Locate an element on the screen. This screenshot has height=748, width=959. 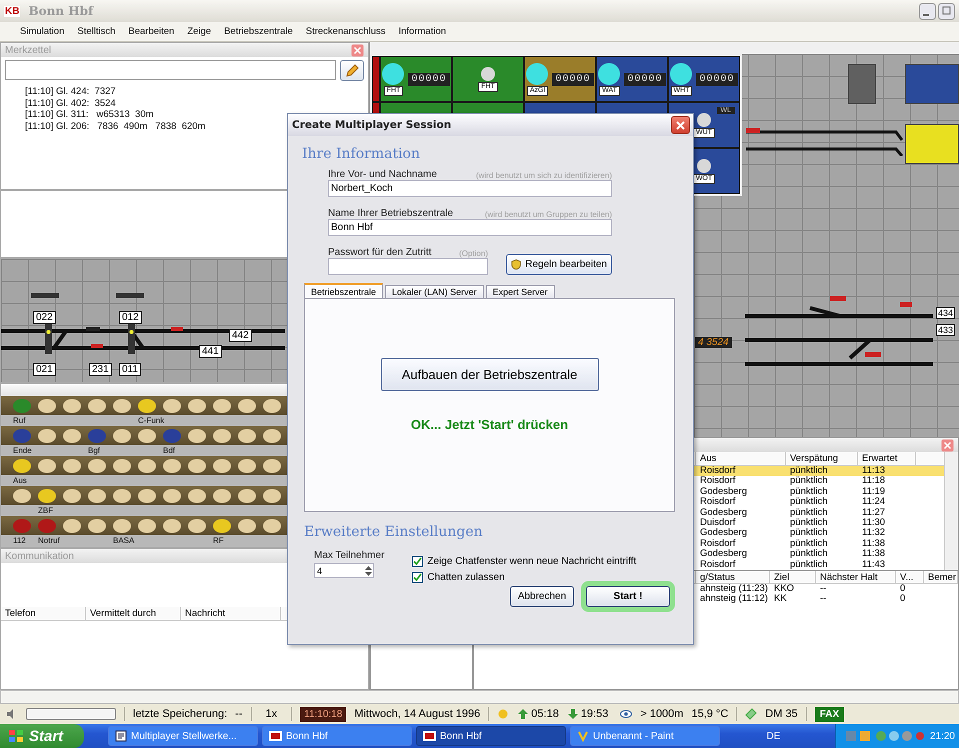
start-button: Start is located at coordinates (42, 736).